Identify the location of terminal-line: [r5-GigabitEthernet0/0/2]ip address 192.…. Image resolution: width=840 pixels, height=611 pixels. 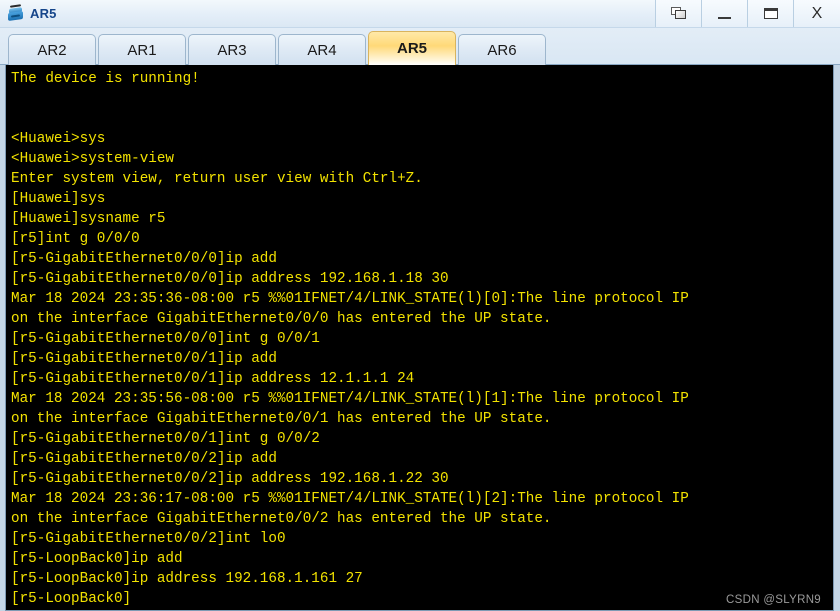
(230, 479).